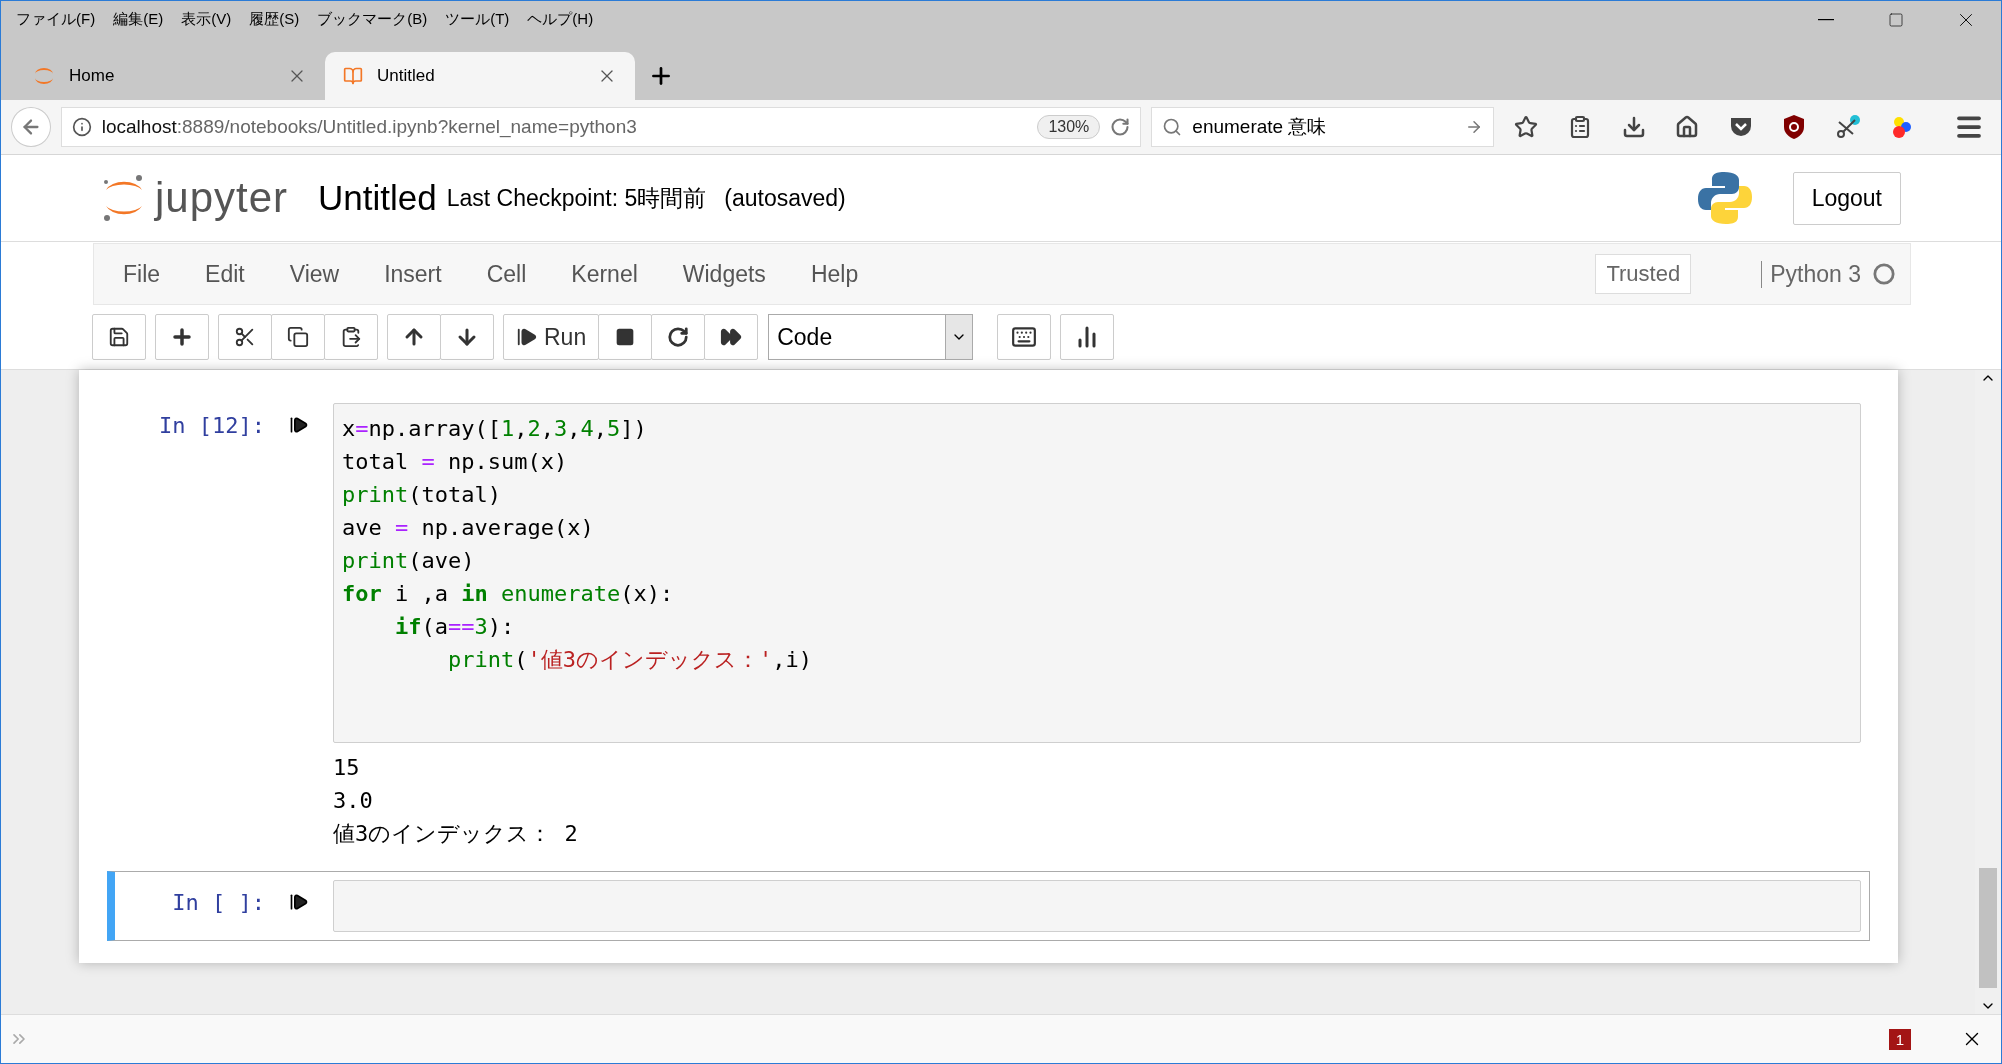  I want to click on zoom-level: 130%, so click(1069, 127).